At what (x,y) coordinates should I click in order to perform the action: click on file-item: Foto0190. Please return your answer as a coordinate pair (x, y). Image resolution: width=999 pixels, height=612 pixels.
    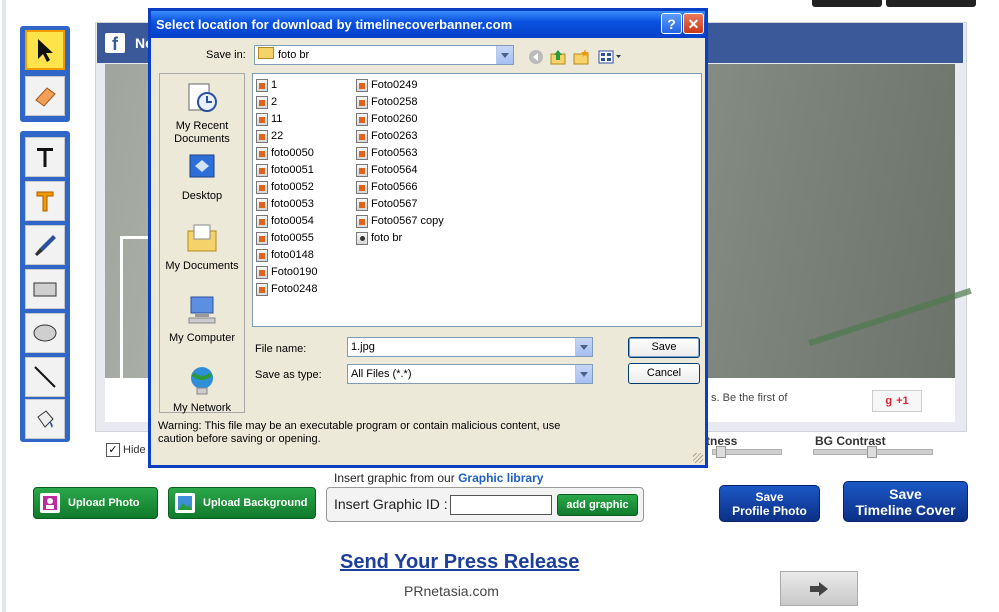
    Looking at the image, I should click on (286, 272).